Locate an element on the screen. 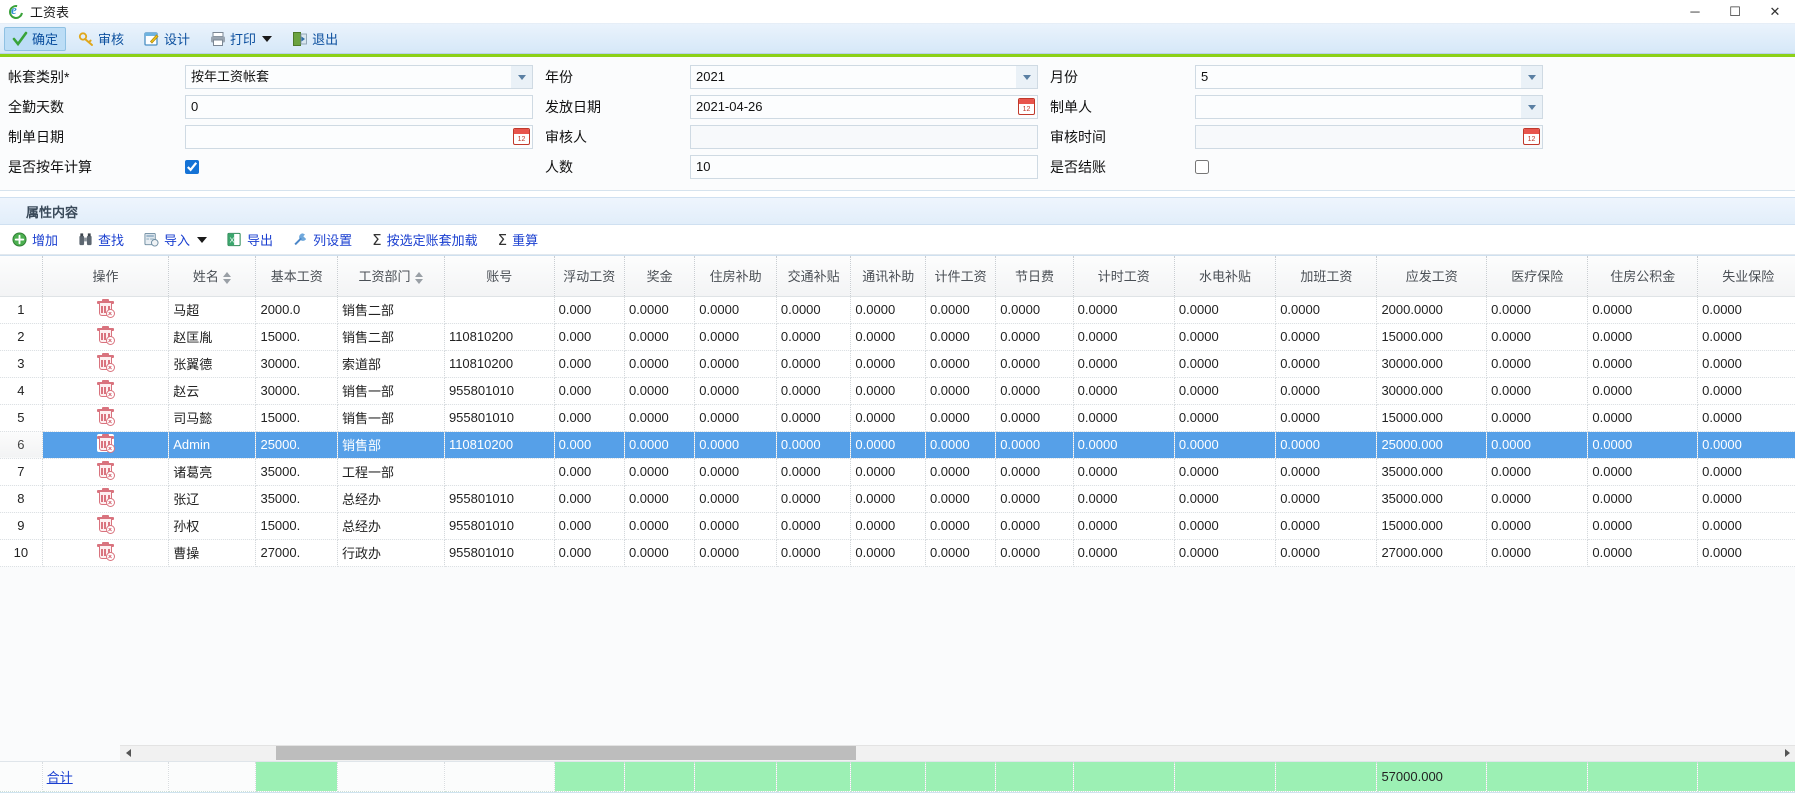  cell-account is located at coordinates (499, 472).